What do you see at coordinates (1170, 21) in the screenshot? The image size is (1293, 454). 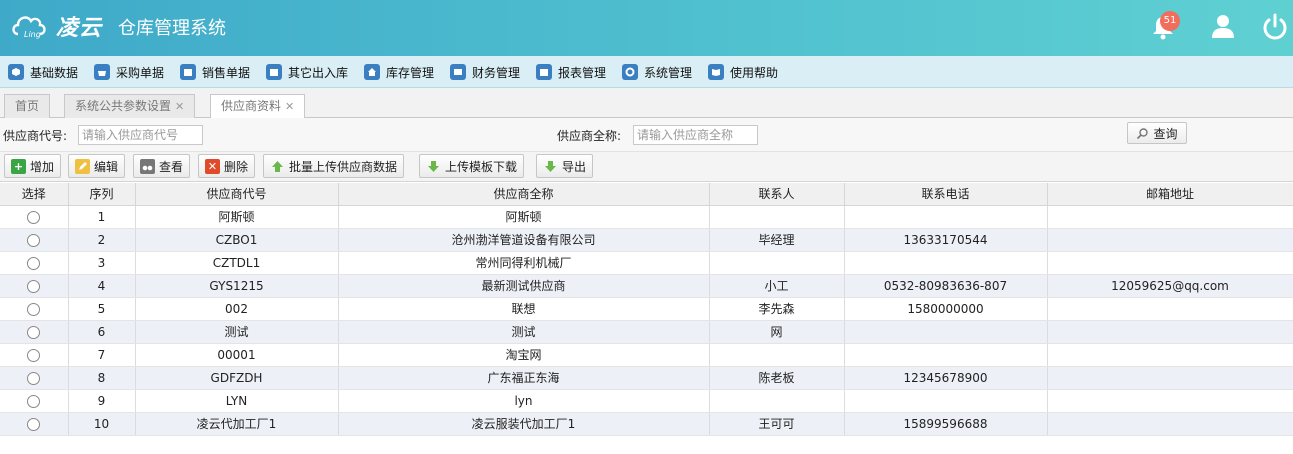 I see `notification-badge: 51` at bounding box center [1170, 21].